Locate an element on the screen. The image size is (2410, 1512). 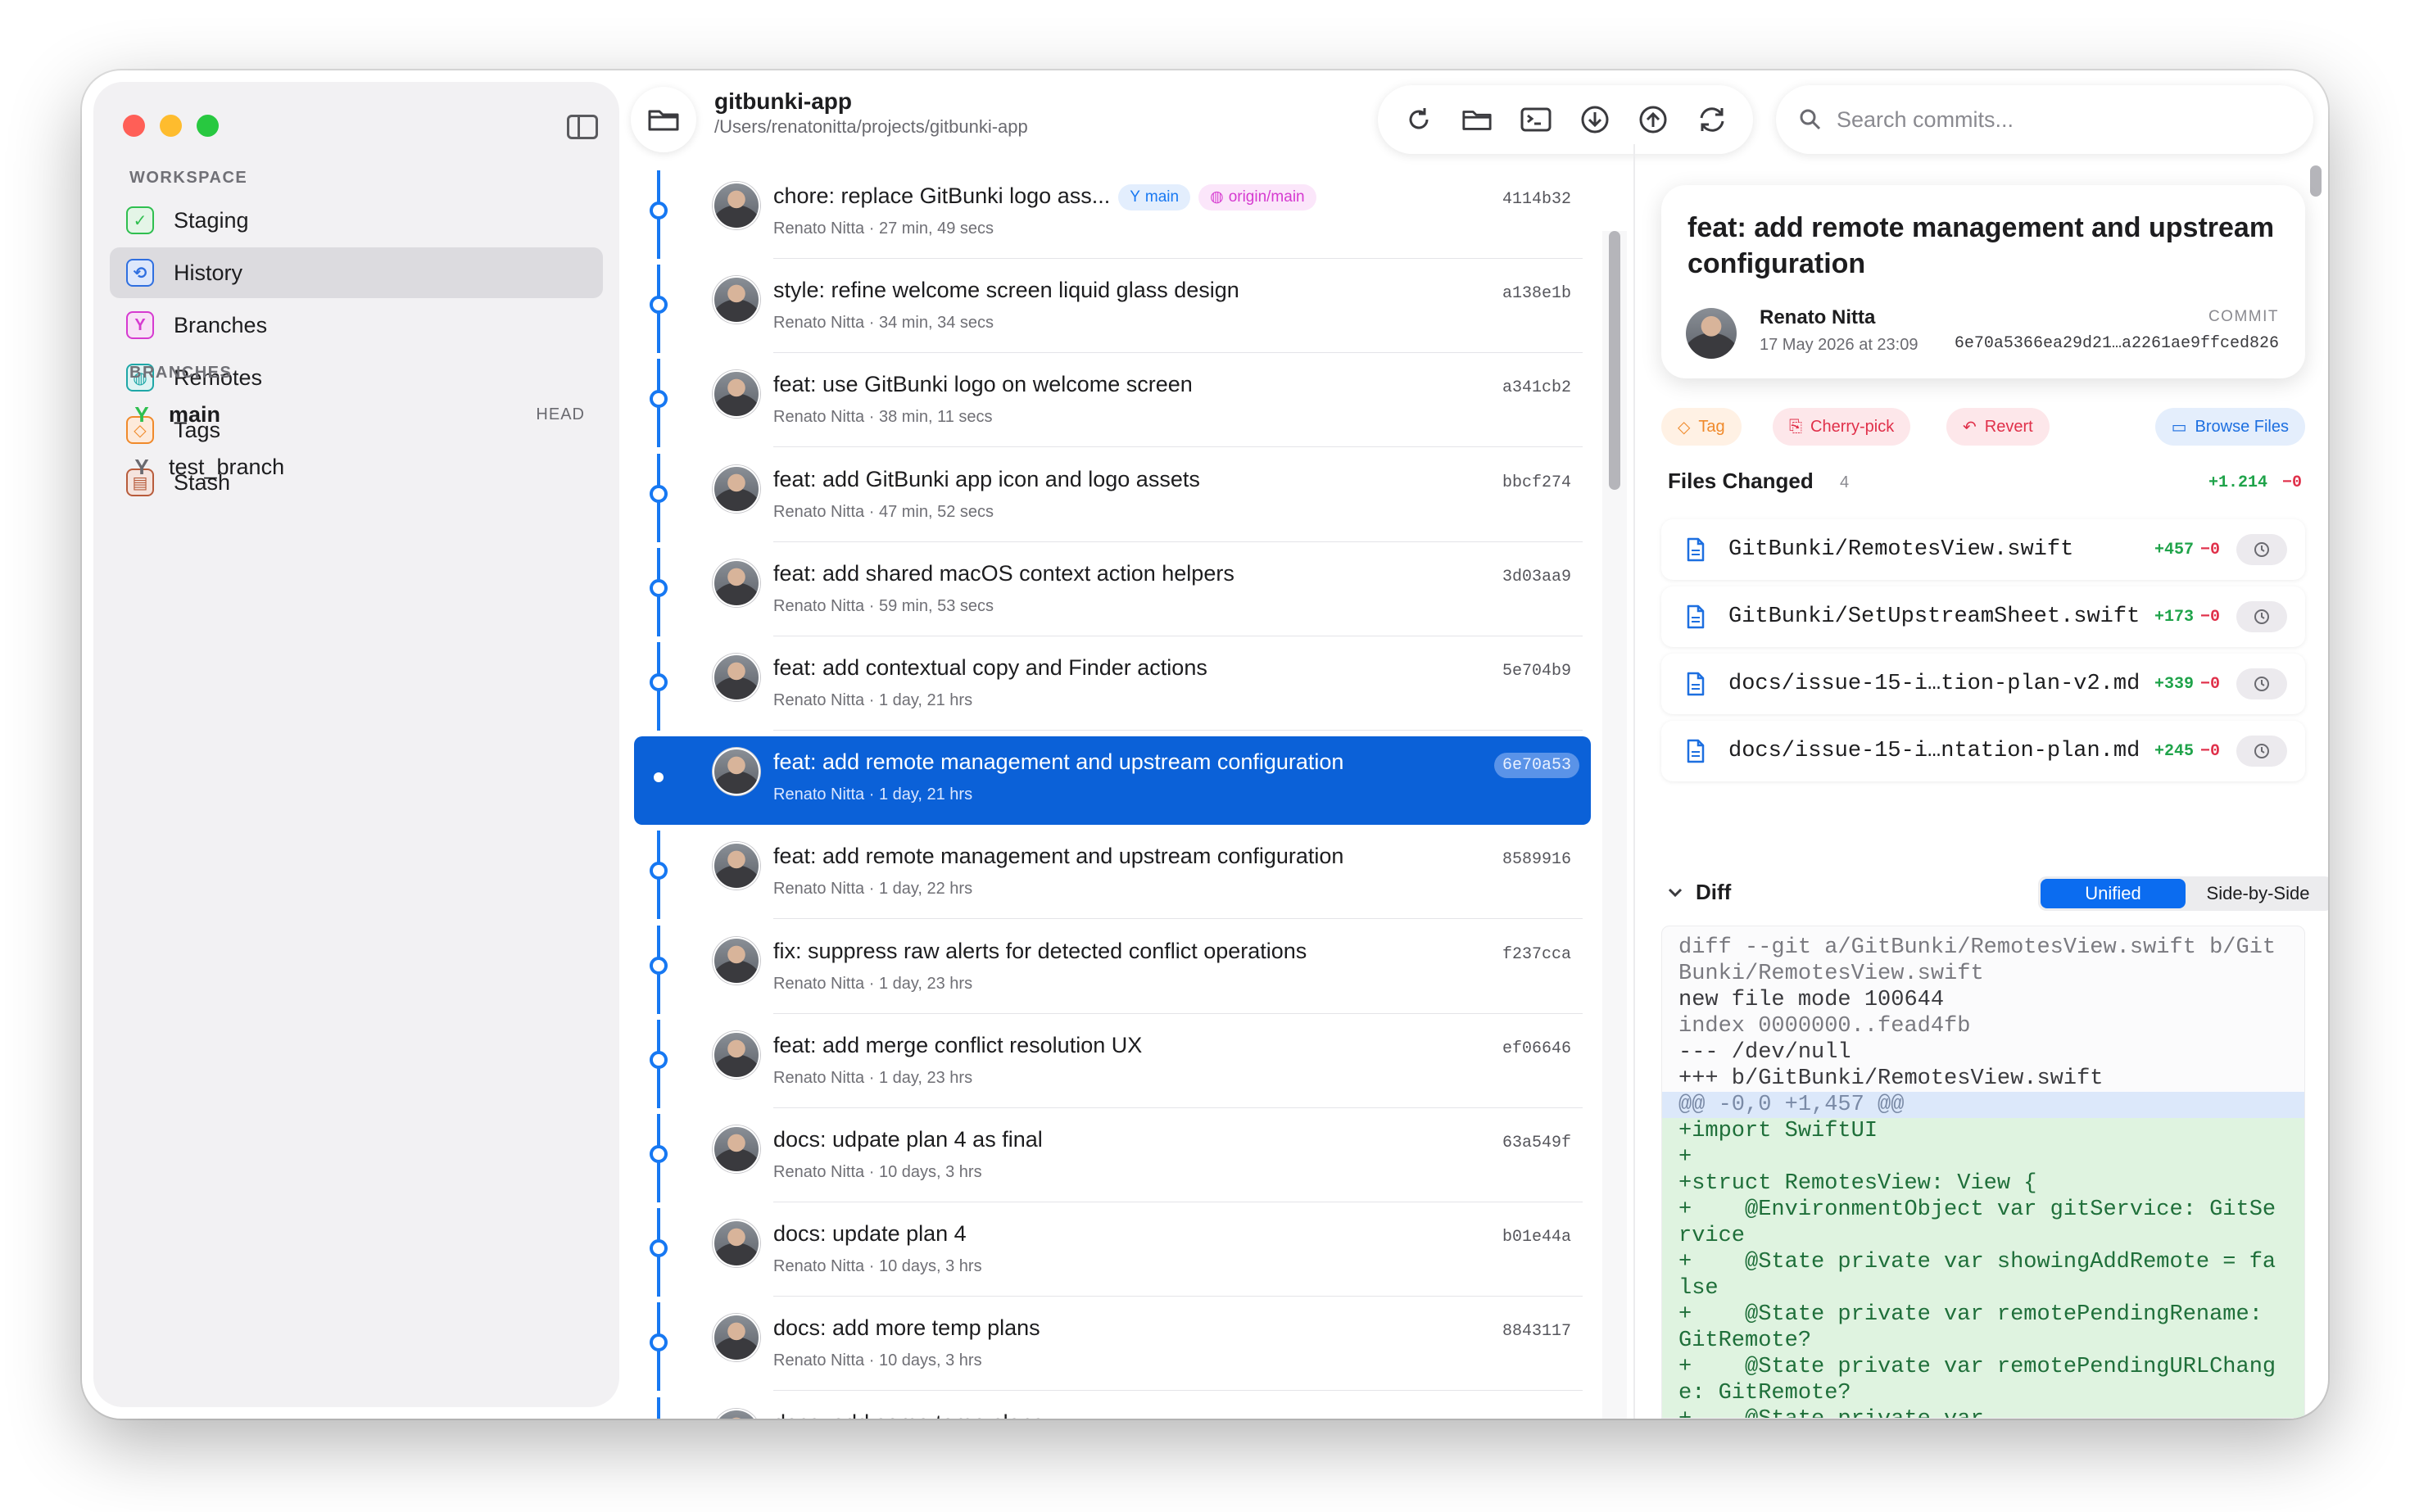
zoom-window-button is located at coordinates (208, 126).